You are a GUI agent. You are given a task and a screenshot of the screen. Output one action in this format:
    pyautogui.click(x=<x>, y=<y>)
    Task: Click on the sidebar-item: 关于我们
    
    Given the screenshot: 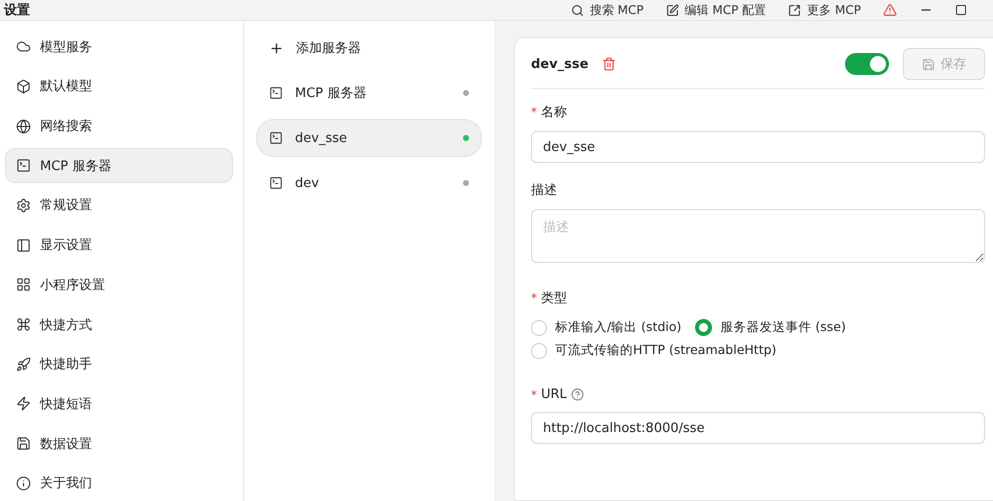 What is the action you would take?
    pyautogui.click(x=119, y=483)
    